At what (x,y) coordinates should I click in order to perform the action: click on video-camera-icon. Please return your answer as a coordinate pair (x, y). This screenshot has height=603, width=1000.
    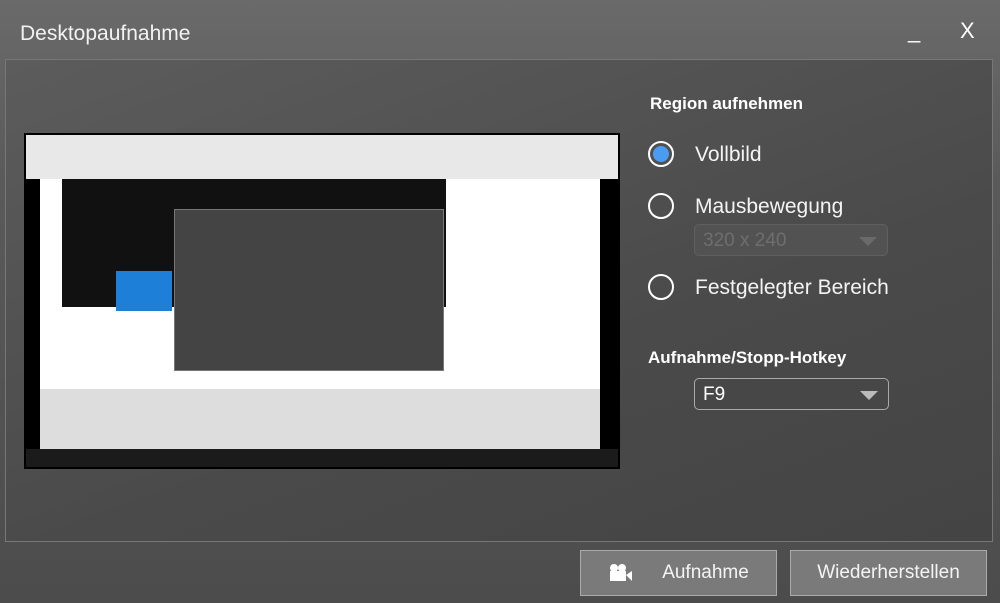
    Looking at the image, I should click on (621, 572).